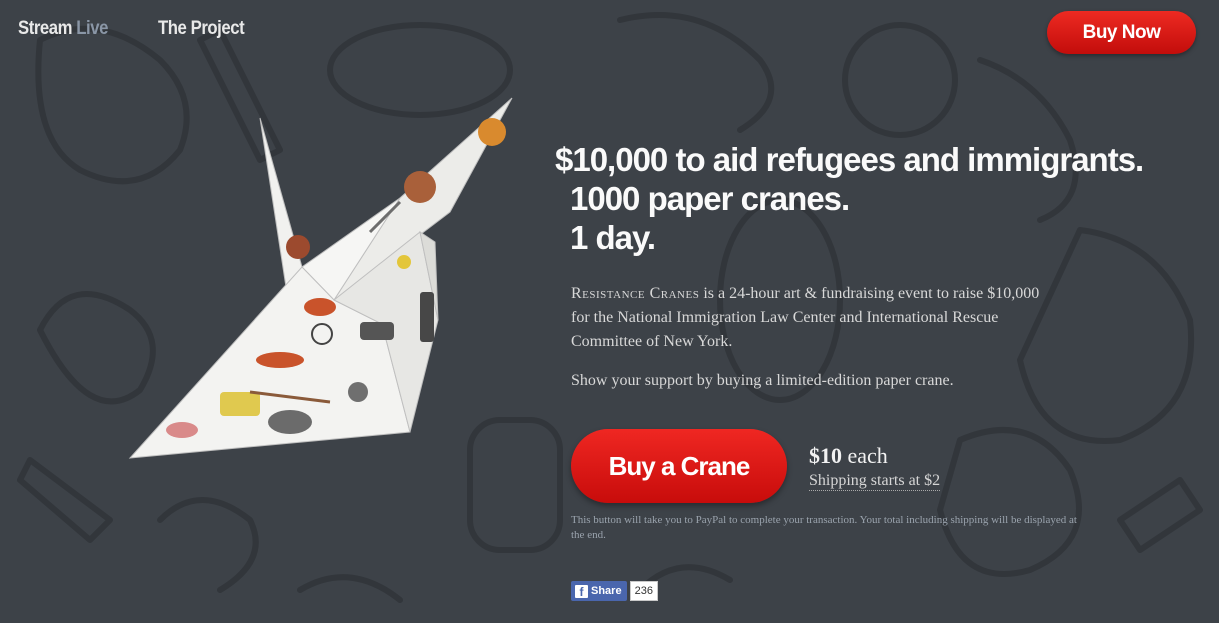 The image size is (1219, 623). I want to click on facebook-share-button: f Share, so click(599, 591).